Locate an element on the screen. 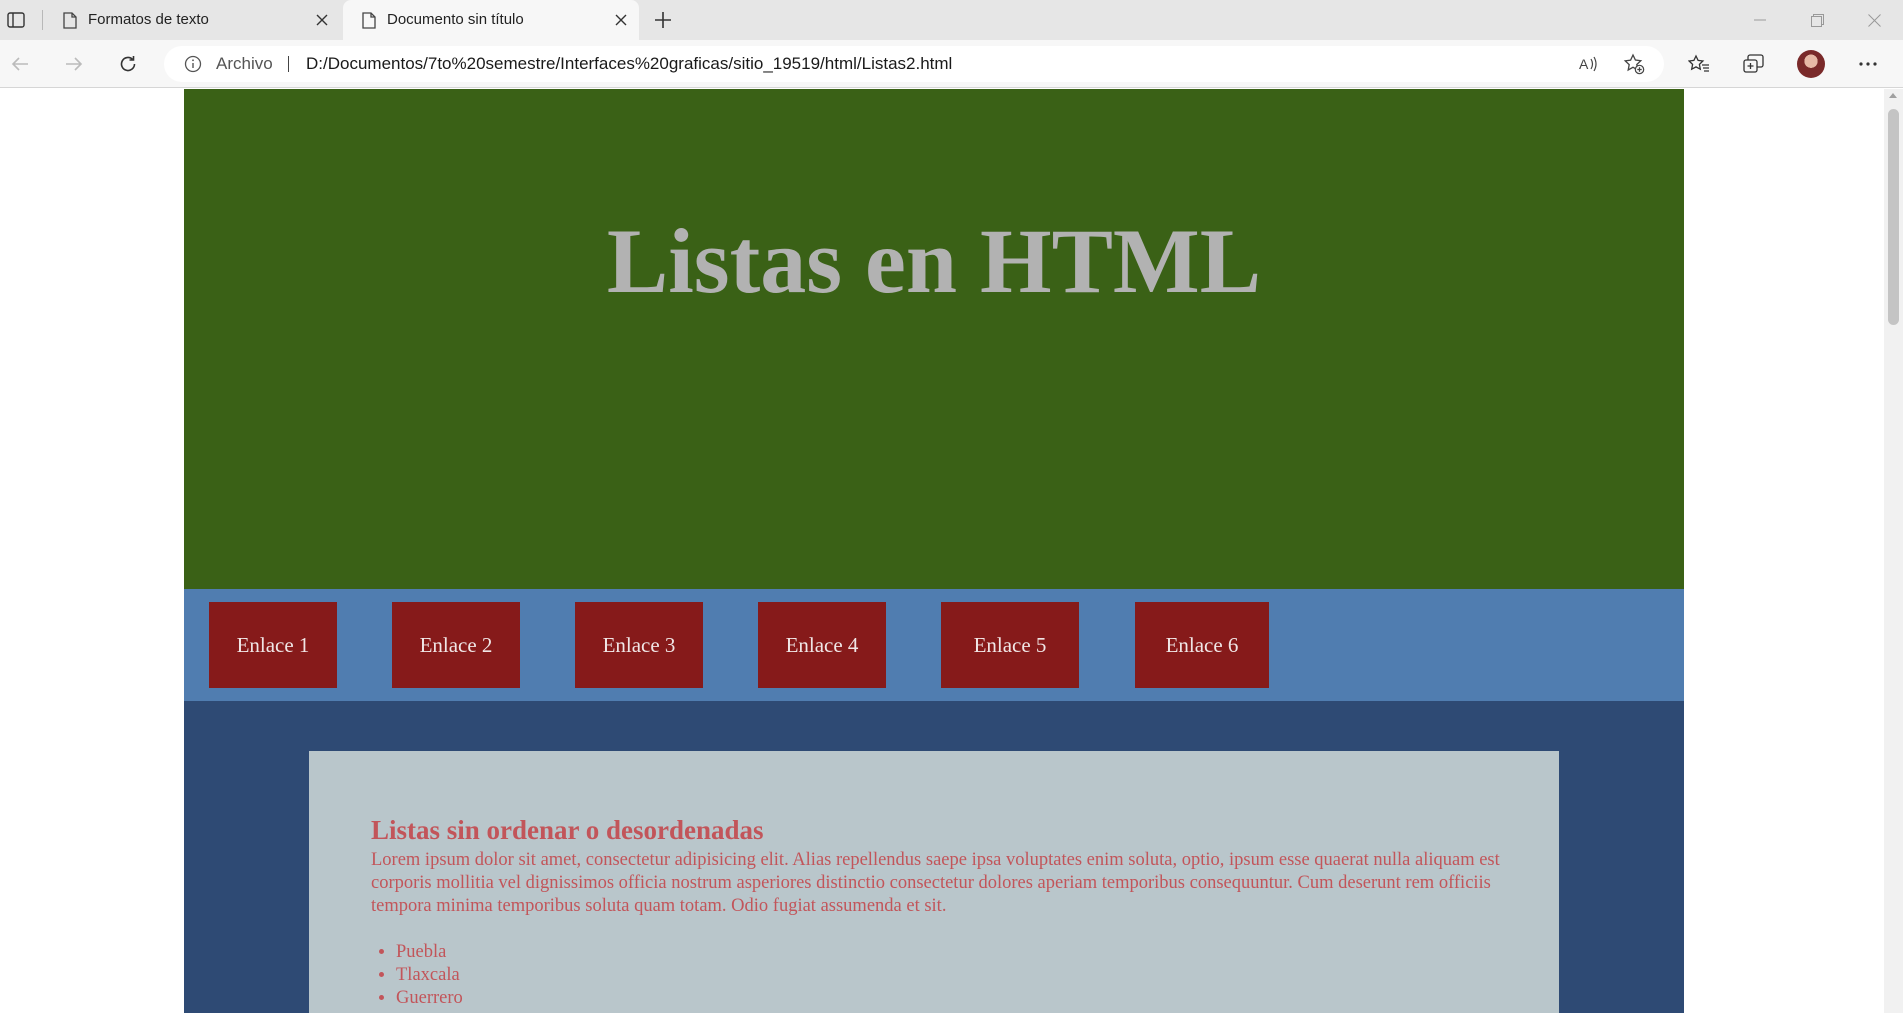  info-icon is located at coordinates (193, 64).